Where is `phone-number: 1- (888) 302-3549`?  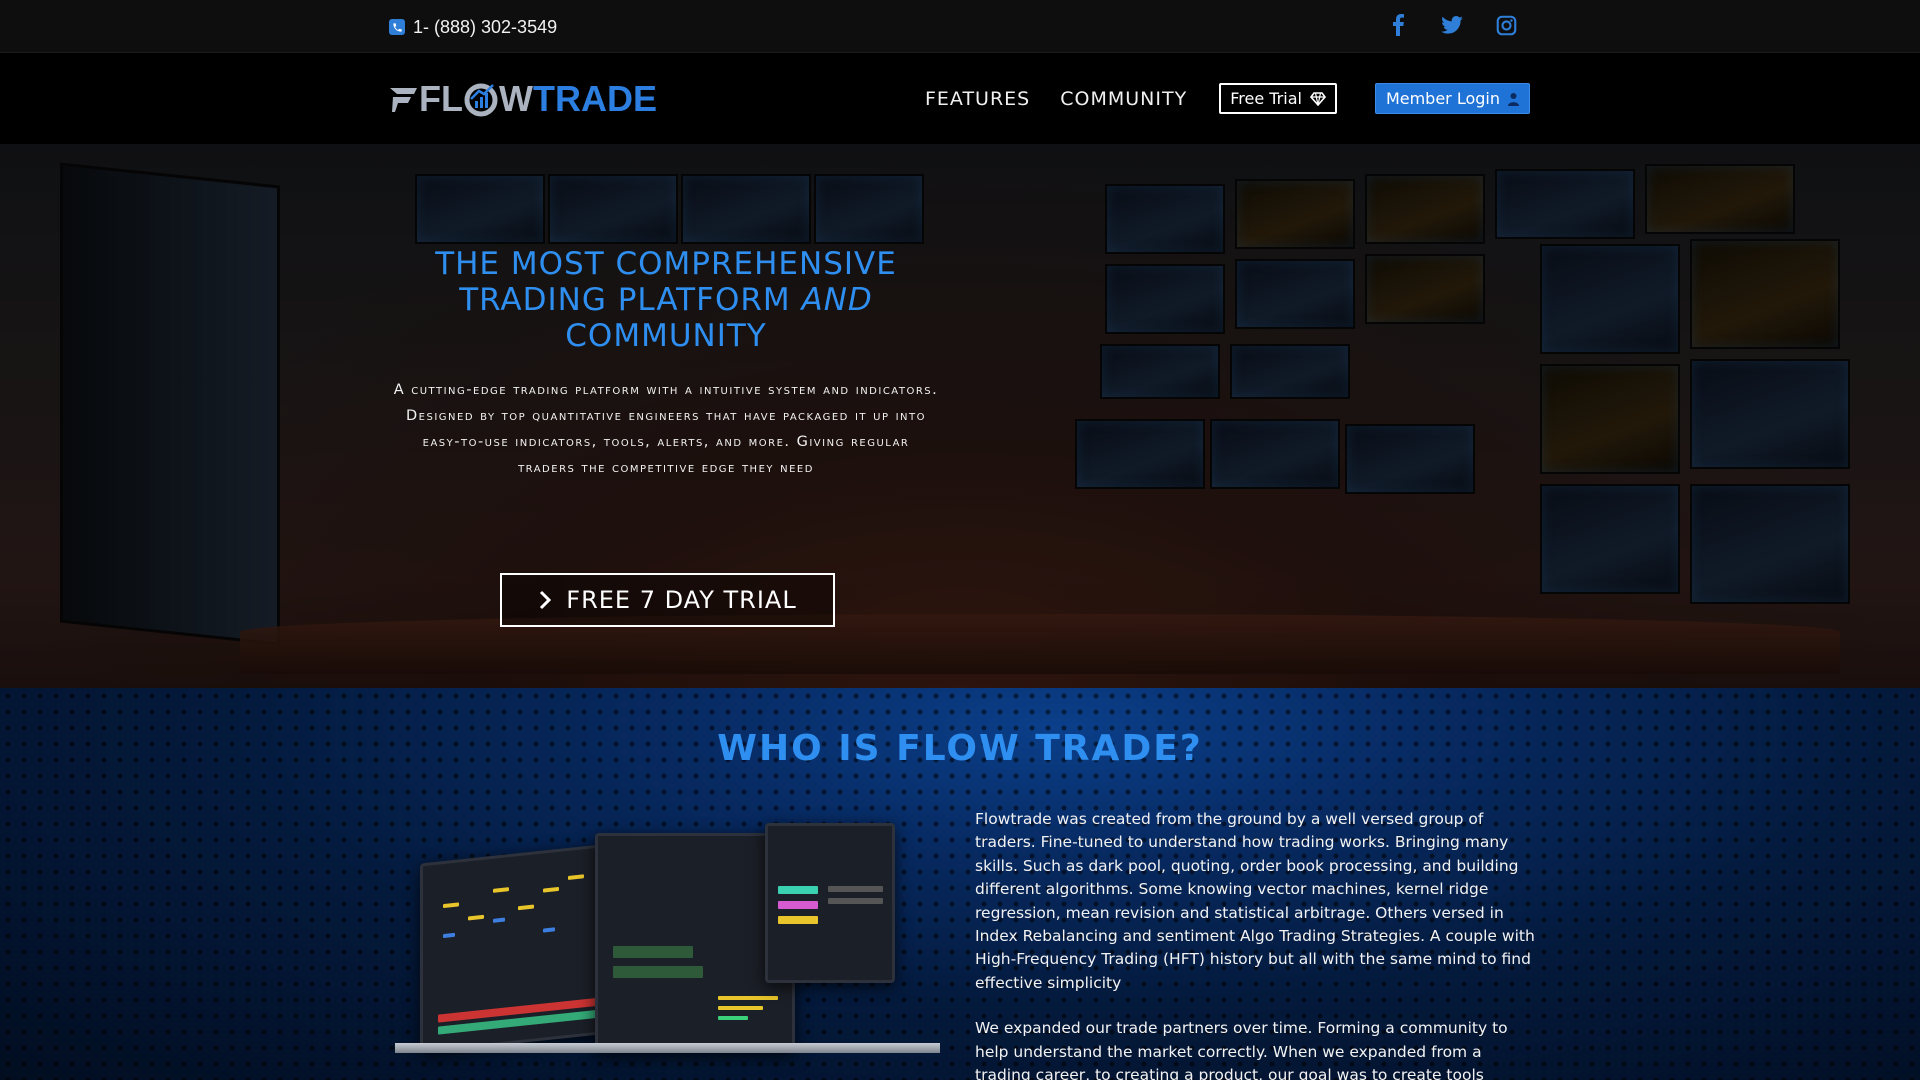 phone-number: 1- (888) 302-3549 is located at coordinates (485, 26).